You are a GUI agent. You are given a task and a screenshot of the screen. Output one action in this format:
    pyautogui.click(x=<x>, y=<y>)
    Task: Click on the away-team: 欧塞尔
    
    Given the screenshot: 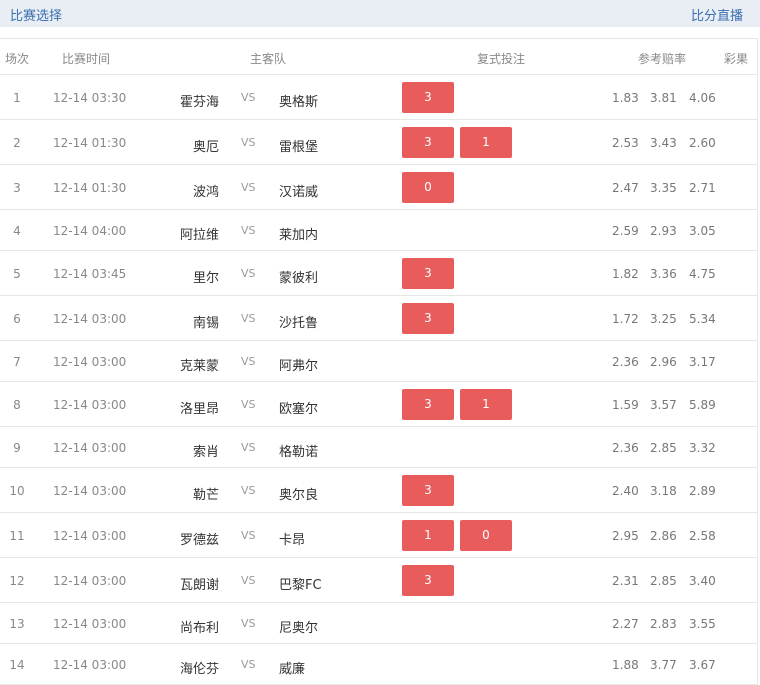 What is the action you would take?
    pyautogui.click(x=298, y=407)
    